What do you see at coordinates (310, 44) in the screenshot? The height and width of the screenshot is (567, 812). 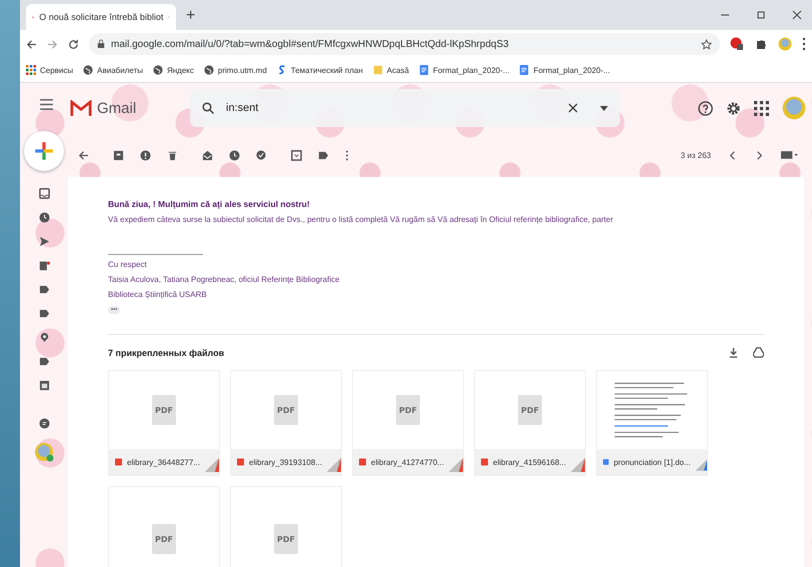 I see `url-text: mail.google.com/mail/u/0/?tab=wm&ogbl#sent/FMfcgxwHNWDpqLBHctQdd-lKpShrpdqS3` at bounding box center [310, 44].